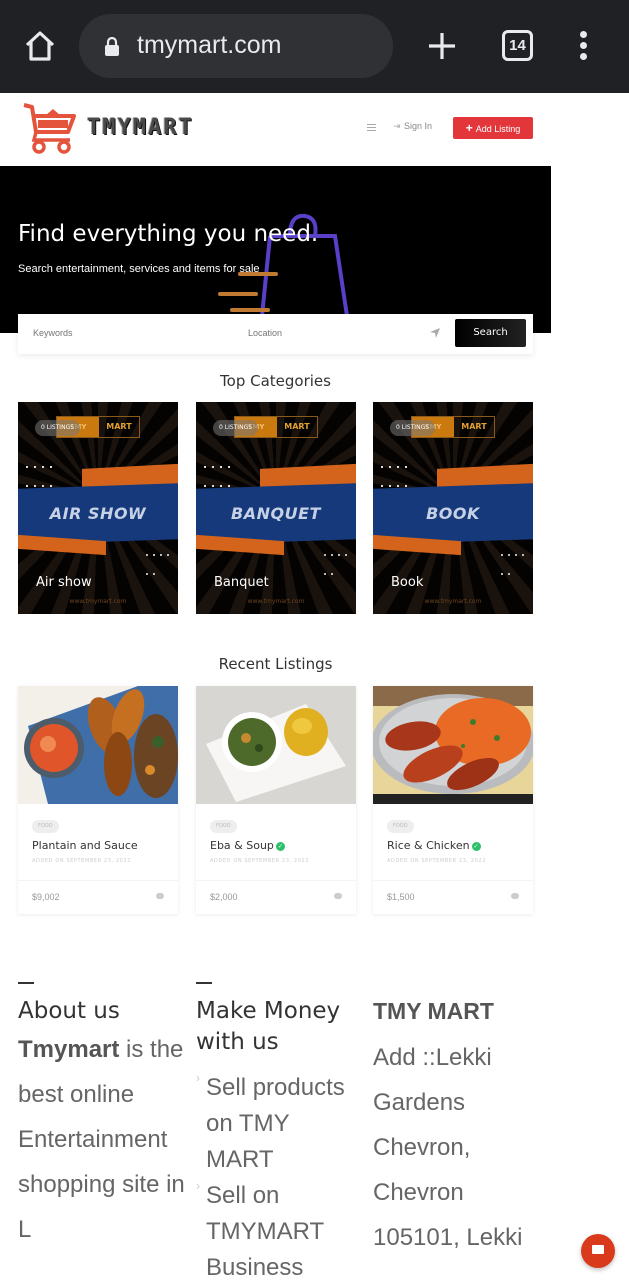 This screenshot has width=629, height=1286. Describe the element at coordinates (46, 897) in the screenshot. I see `listing-price: $9,002` at that location.